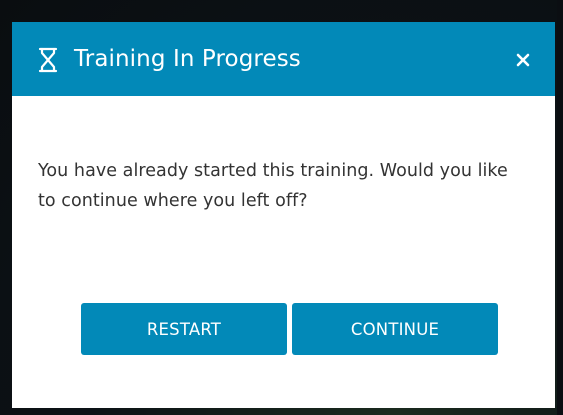  I want to click on restart-button: RESTART, so click(184, 329).